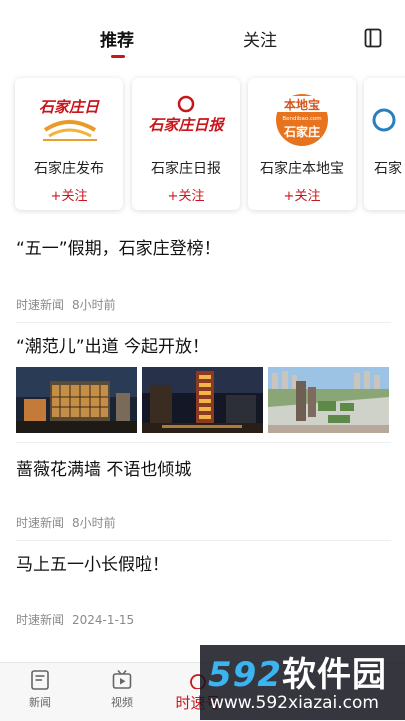 The width and height of the screenshot is (405, 721). What do you see at coordinates (118, 249) in the screenshot?
I see `news-title: “五一”假期，石家庄登榜！` at bounding box center [118, 249].